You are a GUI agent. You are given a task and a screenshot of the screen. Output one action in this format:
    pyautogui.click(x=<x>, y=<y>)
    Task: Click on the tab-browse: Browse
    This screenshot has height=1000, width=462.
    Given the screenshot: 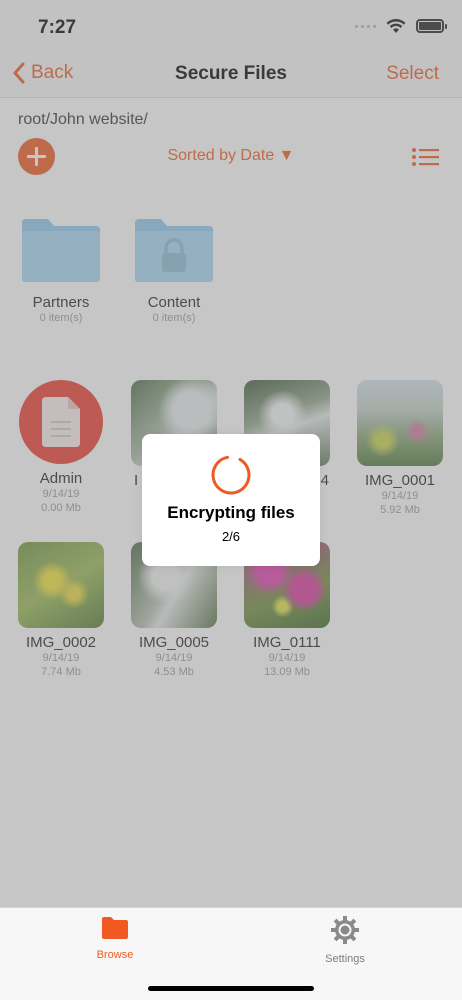 What is the action you would take?
    pyautogui.click(x=115, y=938)
    